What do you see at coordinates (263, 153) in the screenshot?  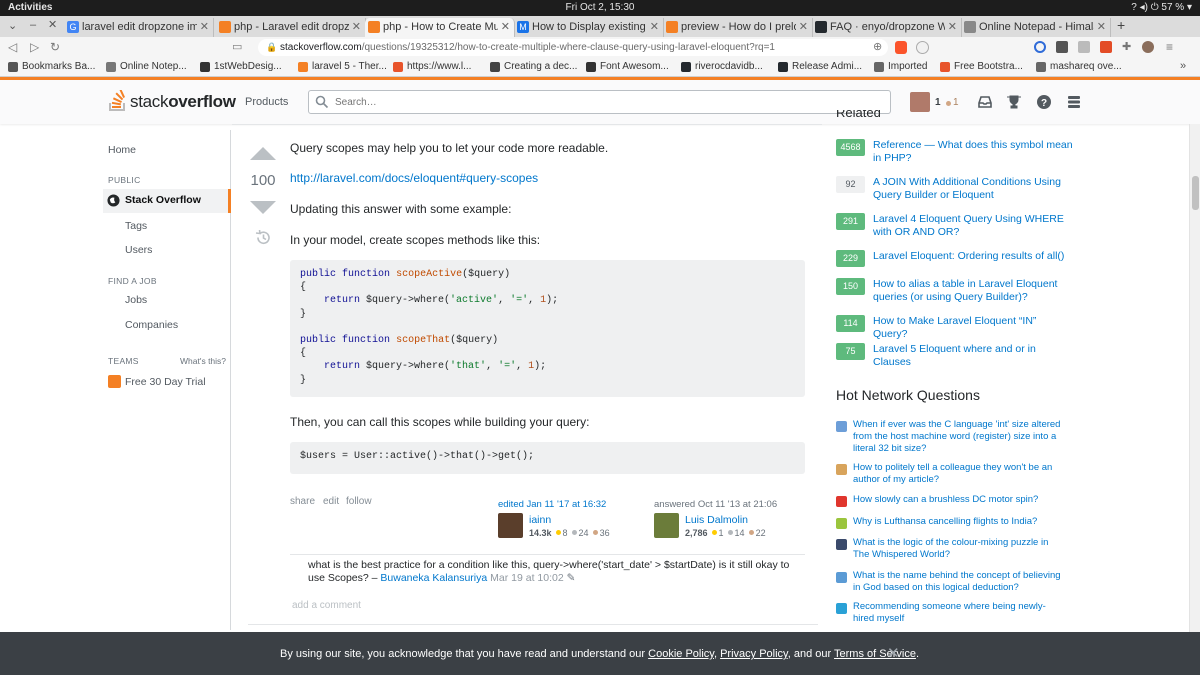 I see `upvote-button` at bounding box center [263, 153].